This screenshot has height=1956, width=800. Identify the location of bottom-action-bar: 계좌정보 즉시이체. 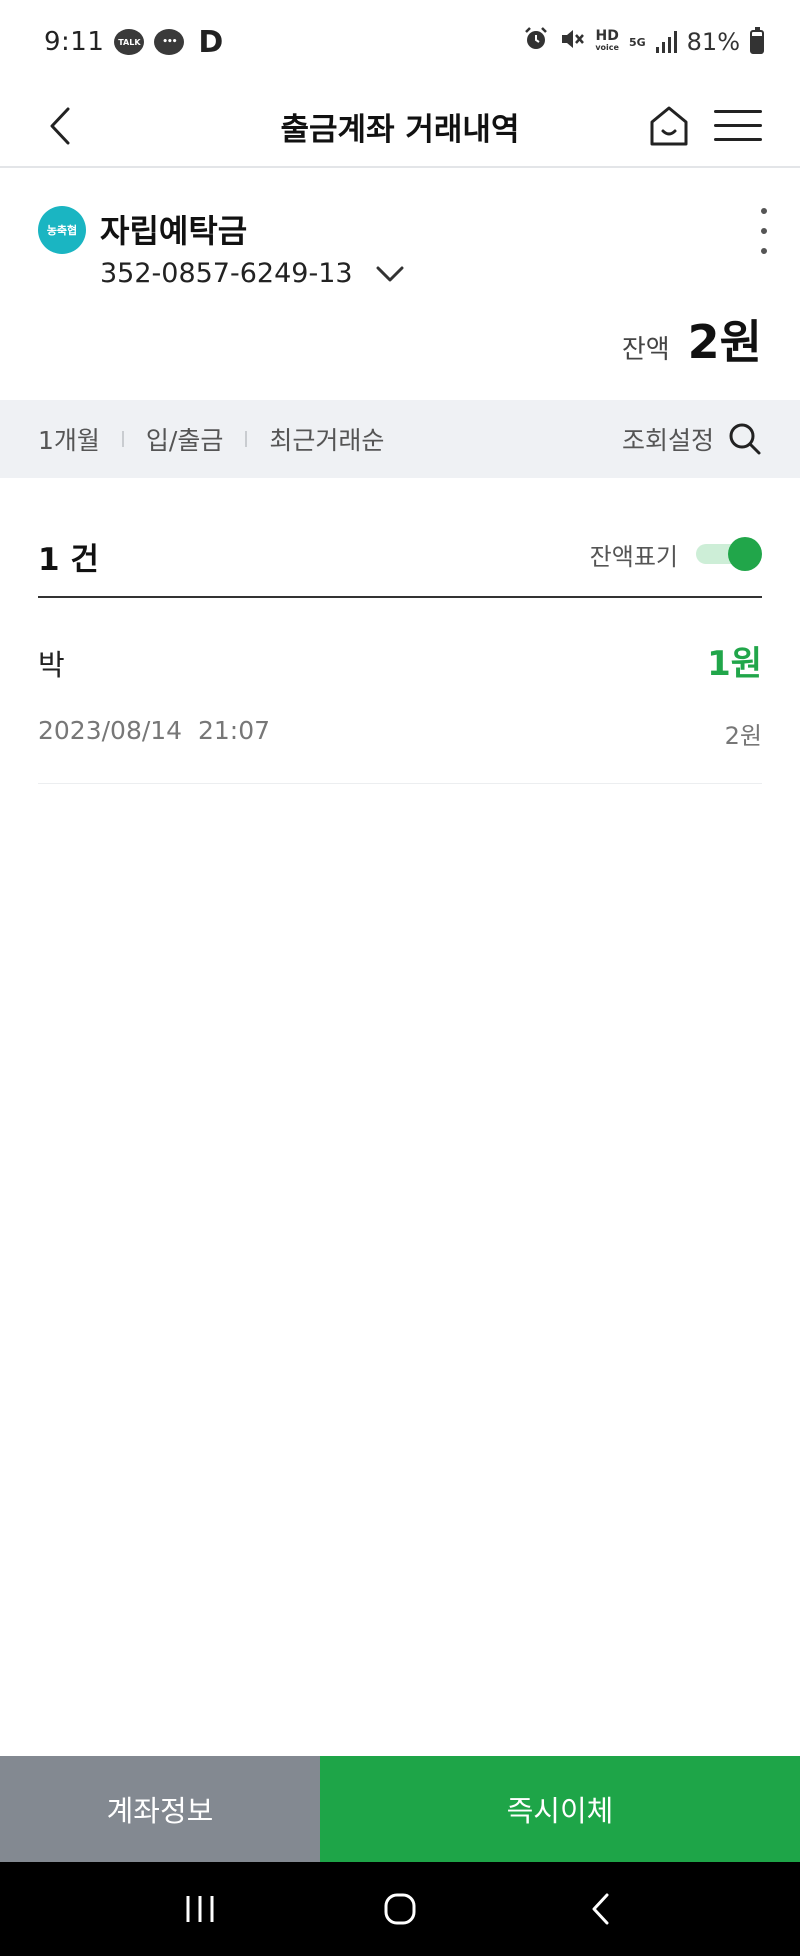
(400, 1809).